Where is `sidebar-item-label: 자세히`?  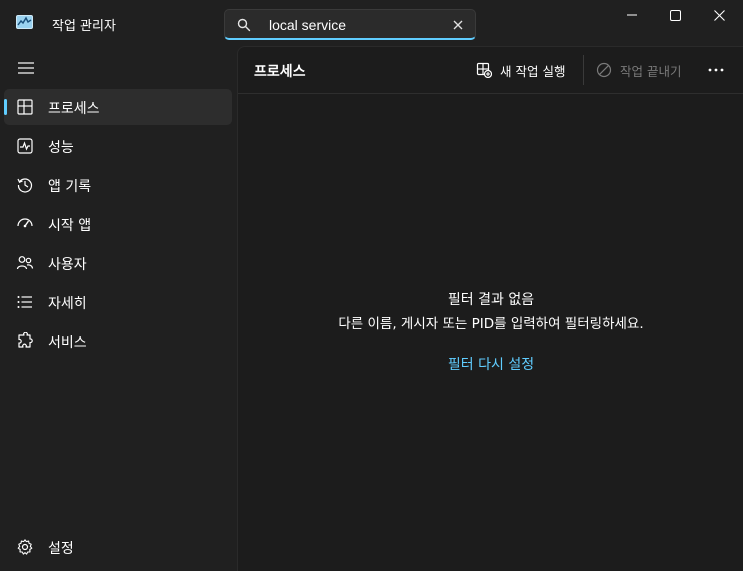
sidebar-item-label: 자세히 is located at coordinates (67, 304).